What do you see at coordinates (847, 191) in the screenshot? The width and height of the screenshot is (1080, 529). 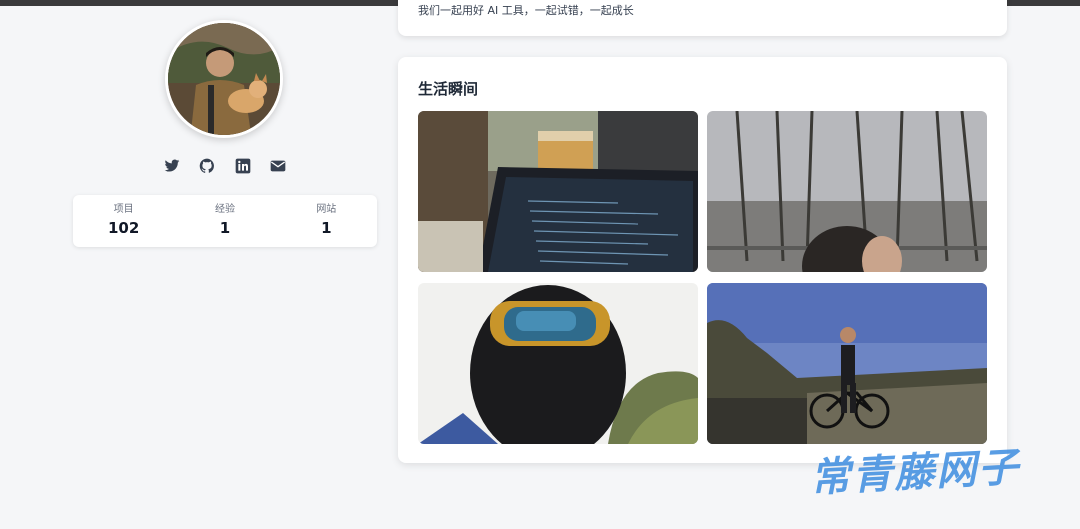 I see `photo-trees` at bounding box center [847, 191].